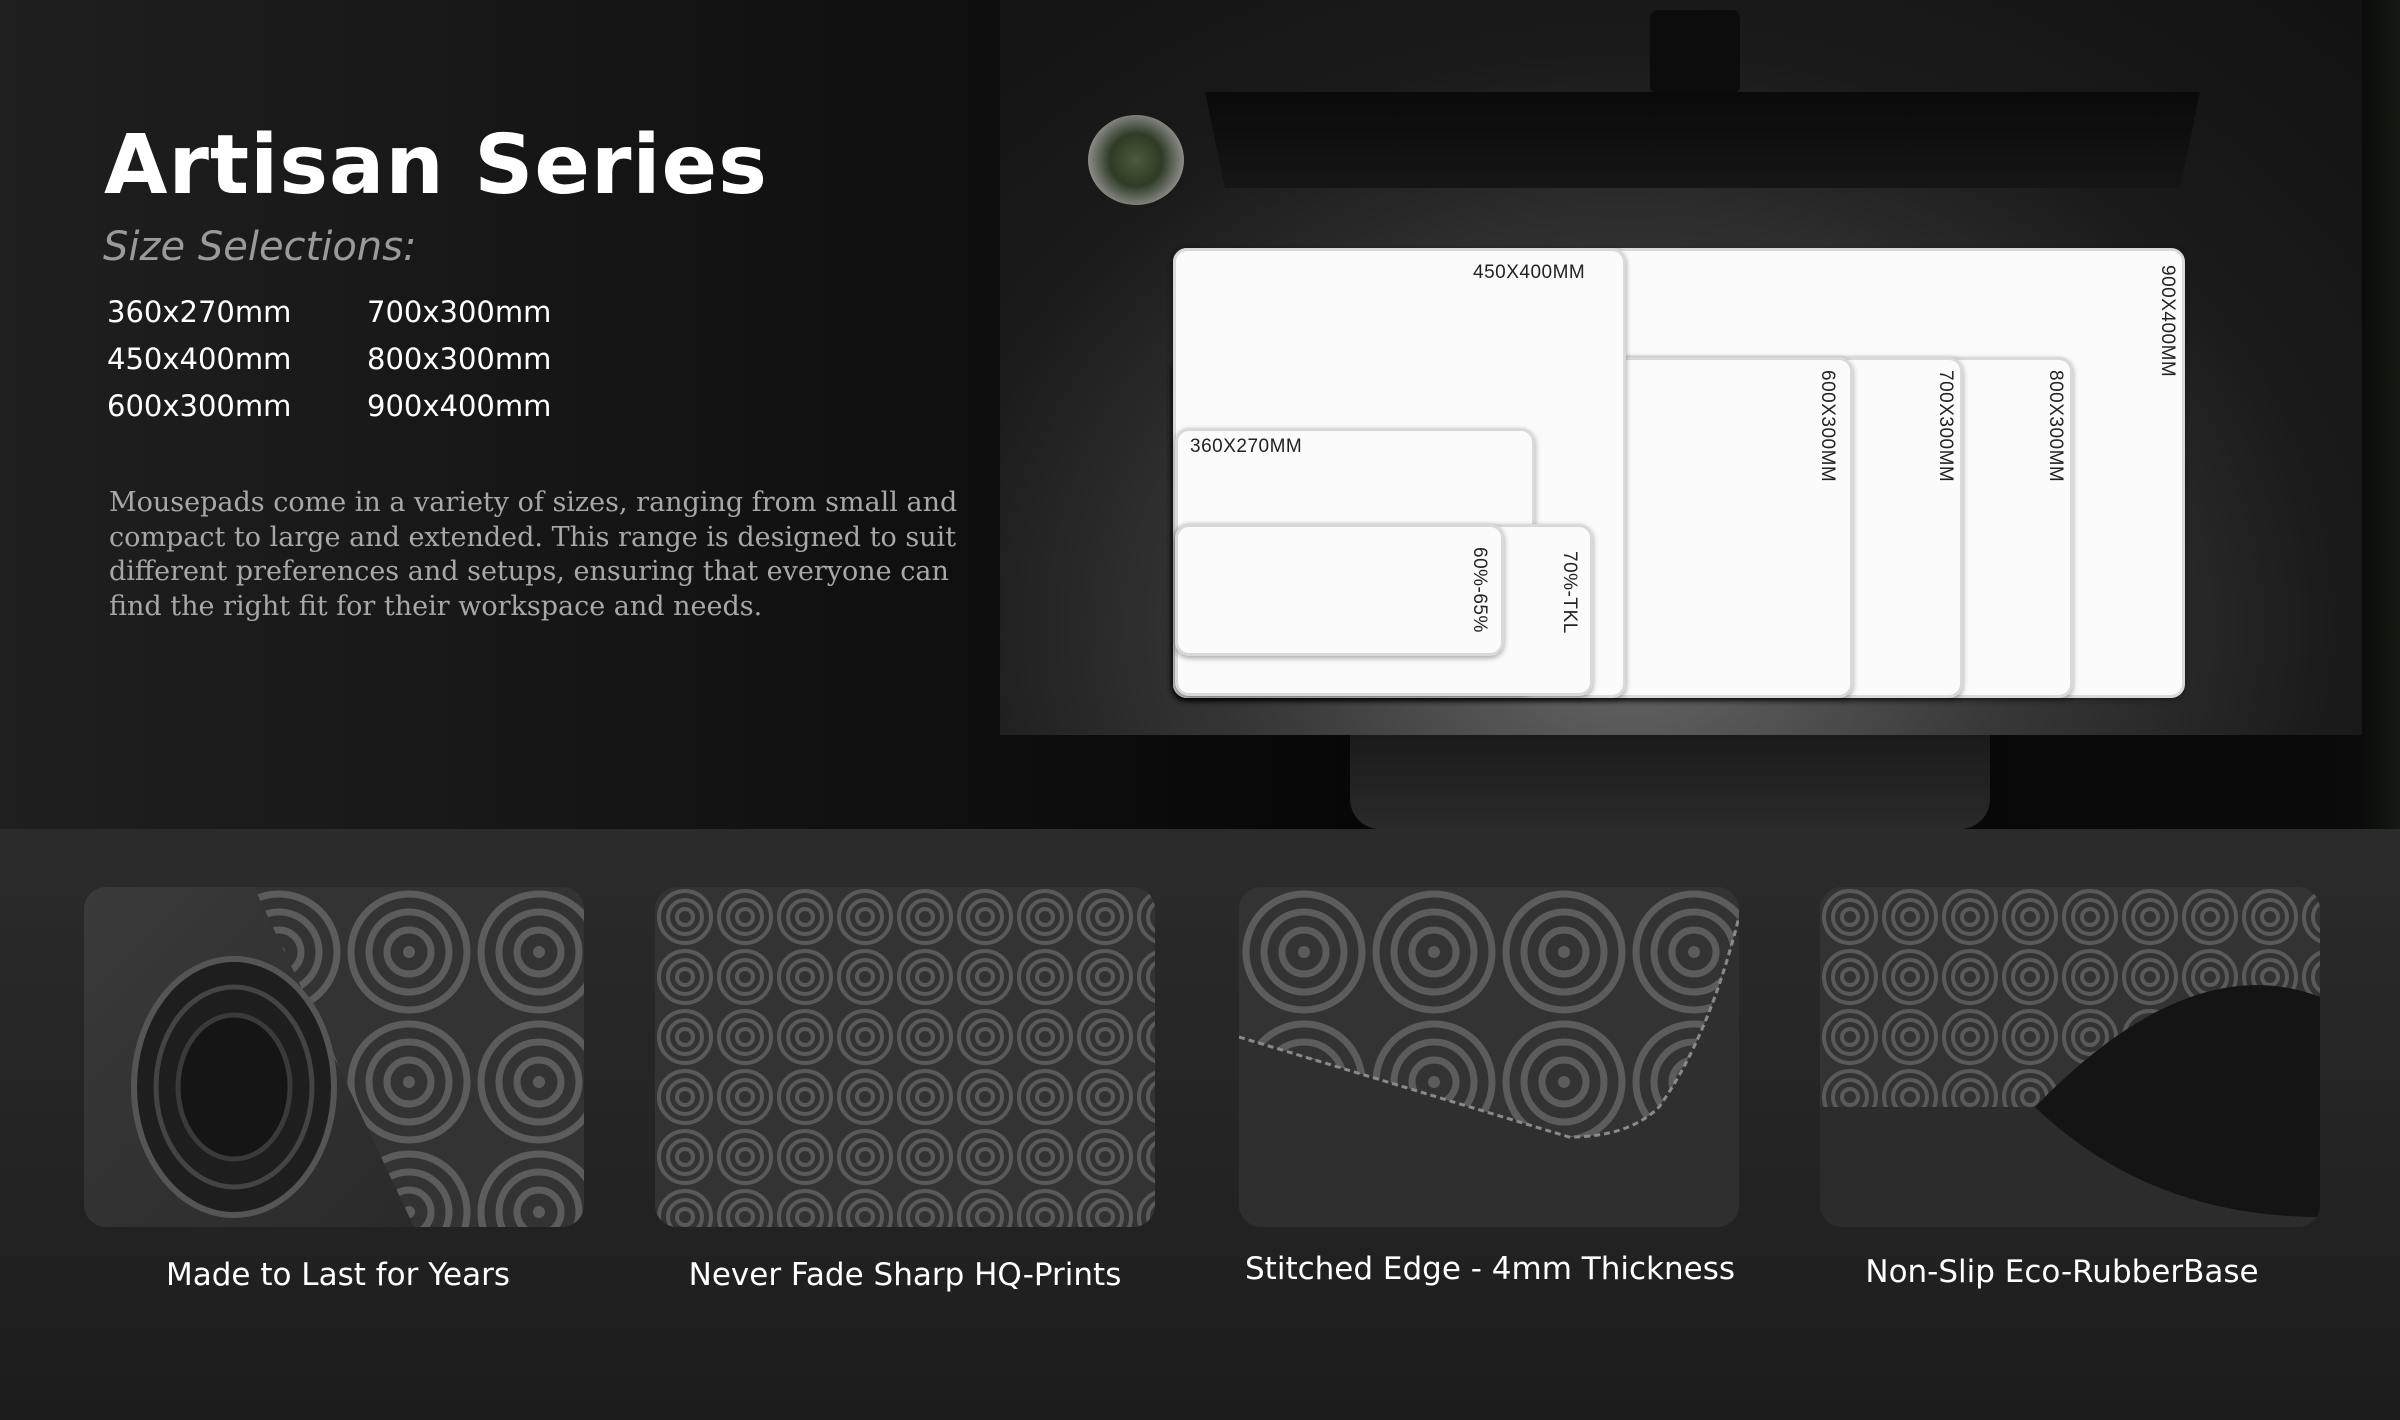  I want to click on size-item: 600x300mm, so click(199, 406).